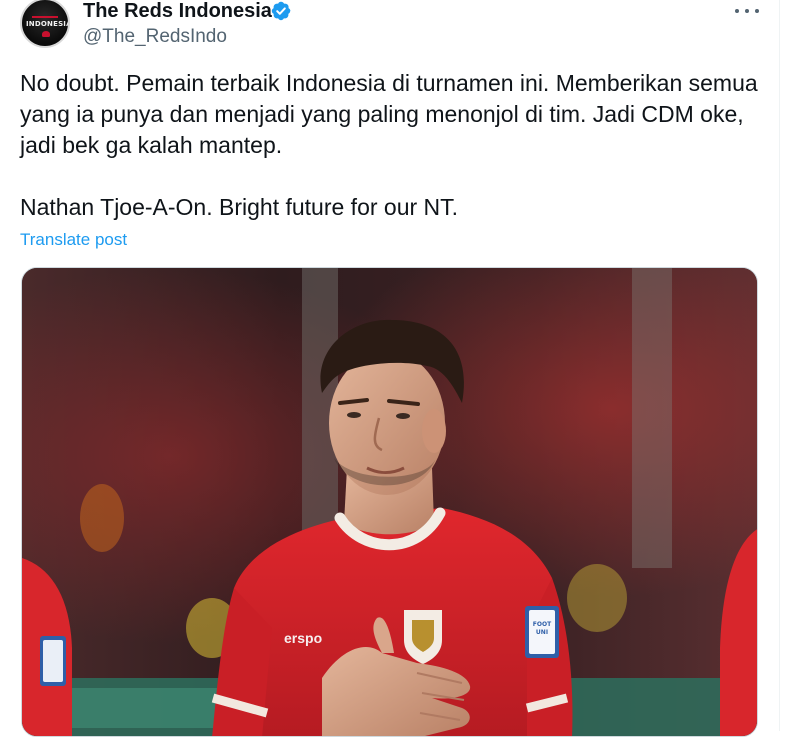 The width and height of the screenshot is (800, 737). I want to click on author-handle: @The_RedsIndo, so click(155, 37).